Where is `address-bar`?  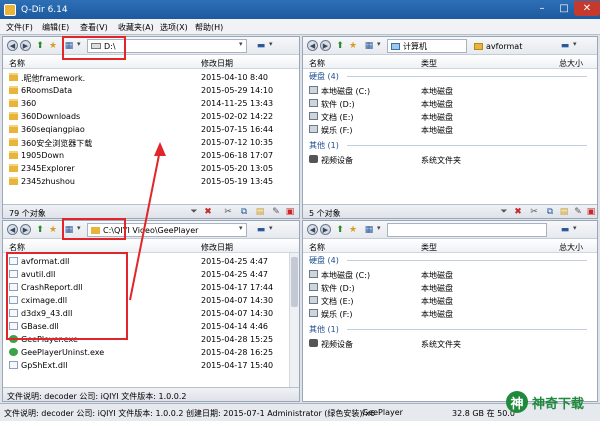
address-bar is located at coordinates (467, 230).